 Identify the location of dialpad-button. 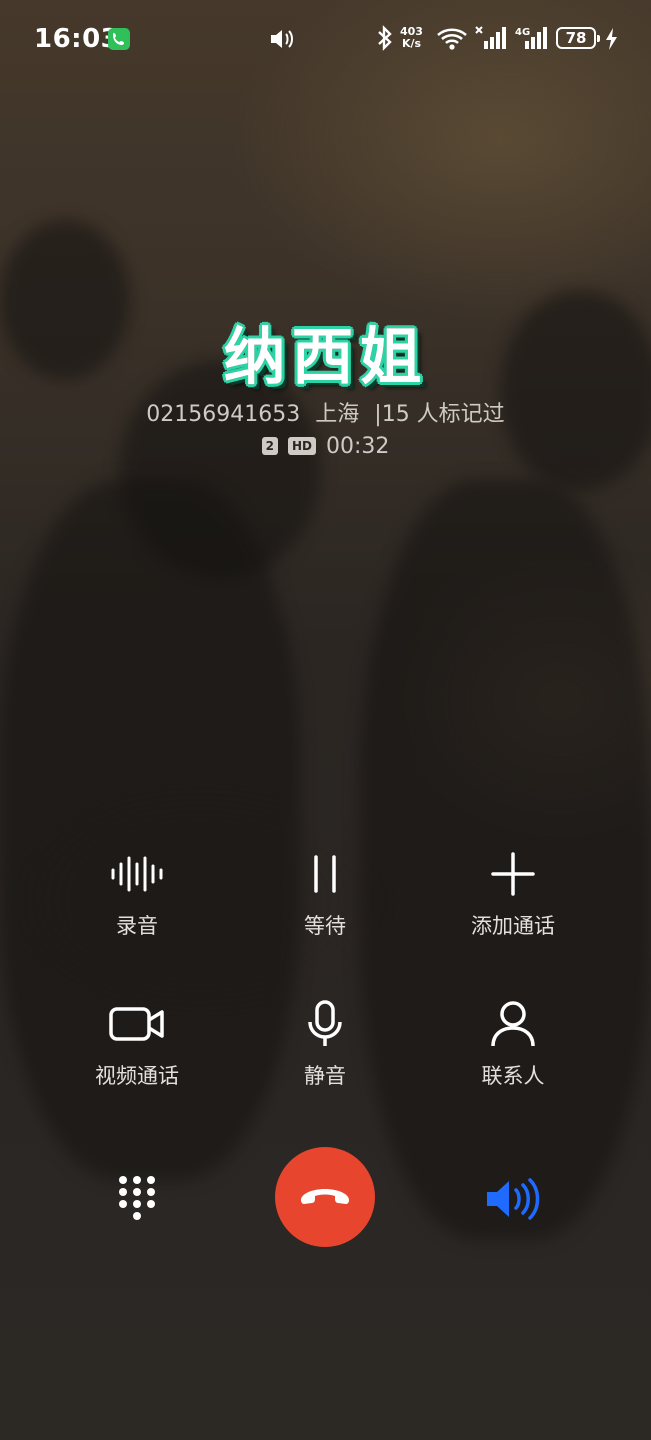
(137, 1200).